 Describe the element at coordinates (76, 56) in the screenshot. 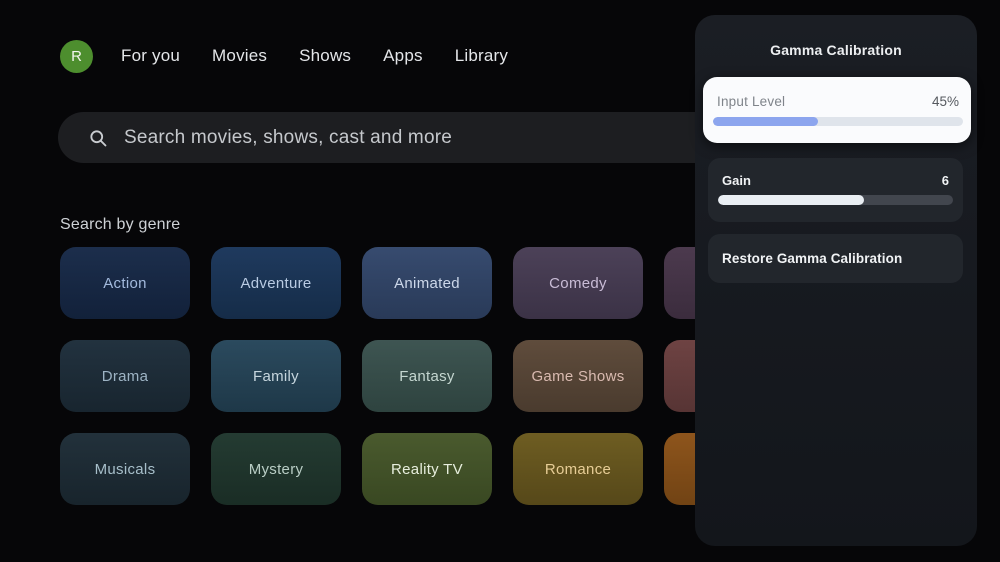

I see `profile-avatar: R` at that location.